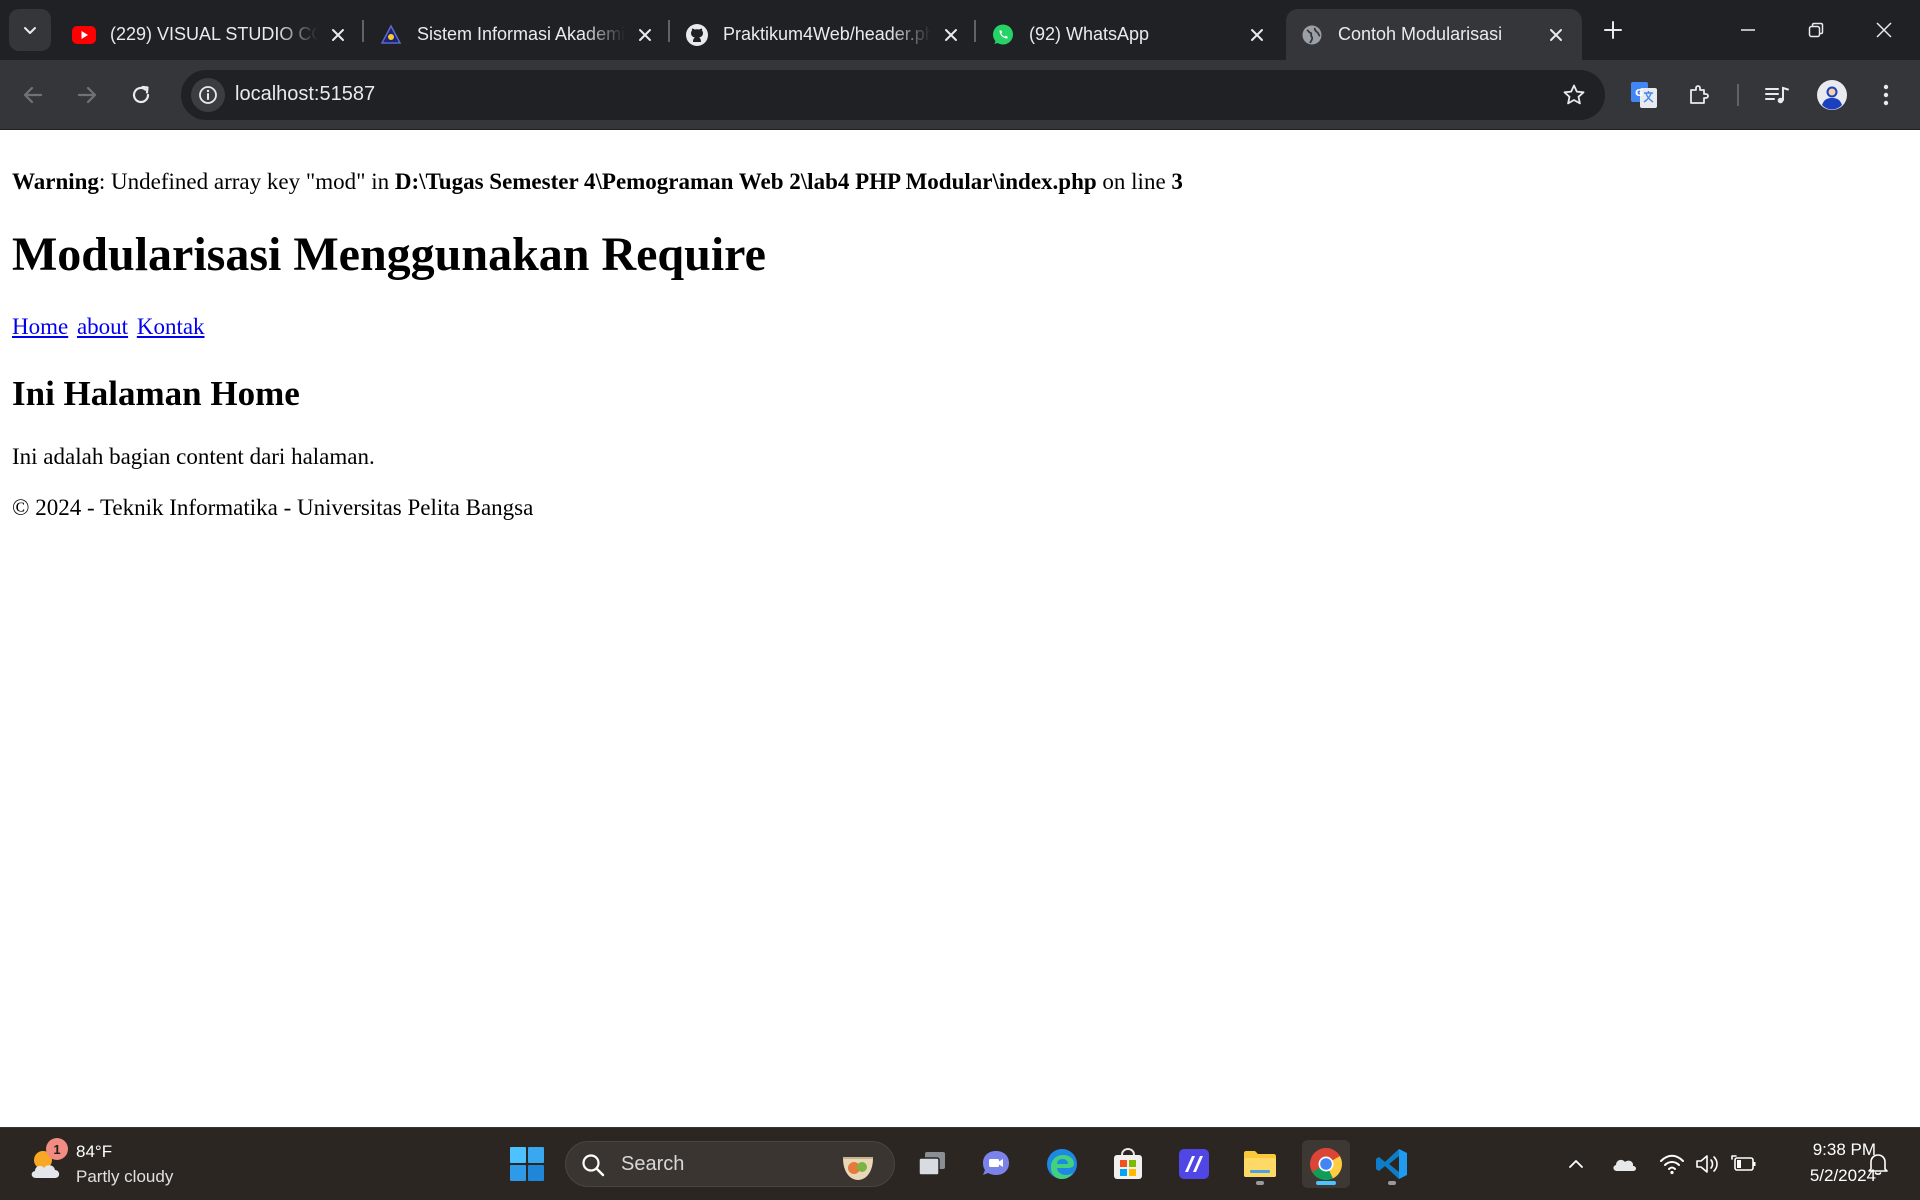 This screenshot has height=1200, width=1920. What do you see at coordinates (1574, 95) in the screenshot?
I see `bookmark-button` at bounding box center [1574, 95].